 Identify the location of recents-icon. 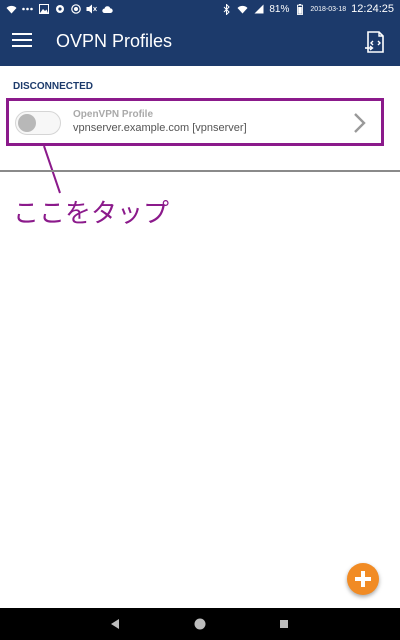
(284, 624).